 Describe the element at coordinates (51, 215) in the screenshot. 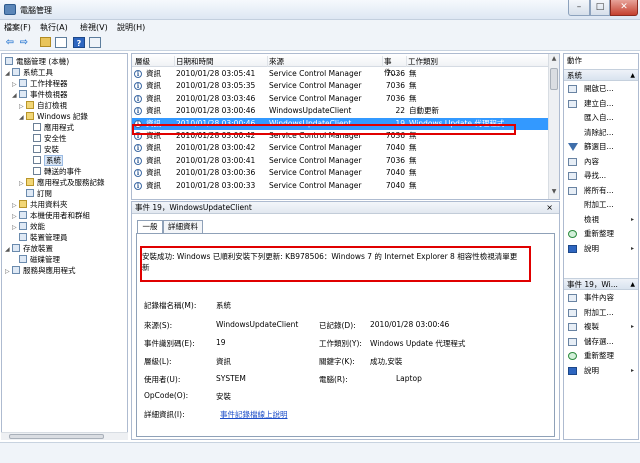

I see `tree-item-local-users-groups: ▷ 本機使用者和群組` at that location.